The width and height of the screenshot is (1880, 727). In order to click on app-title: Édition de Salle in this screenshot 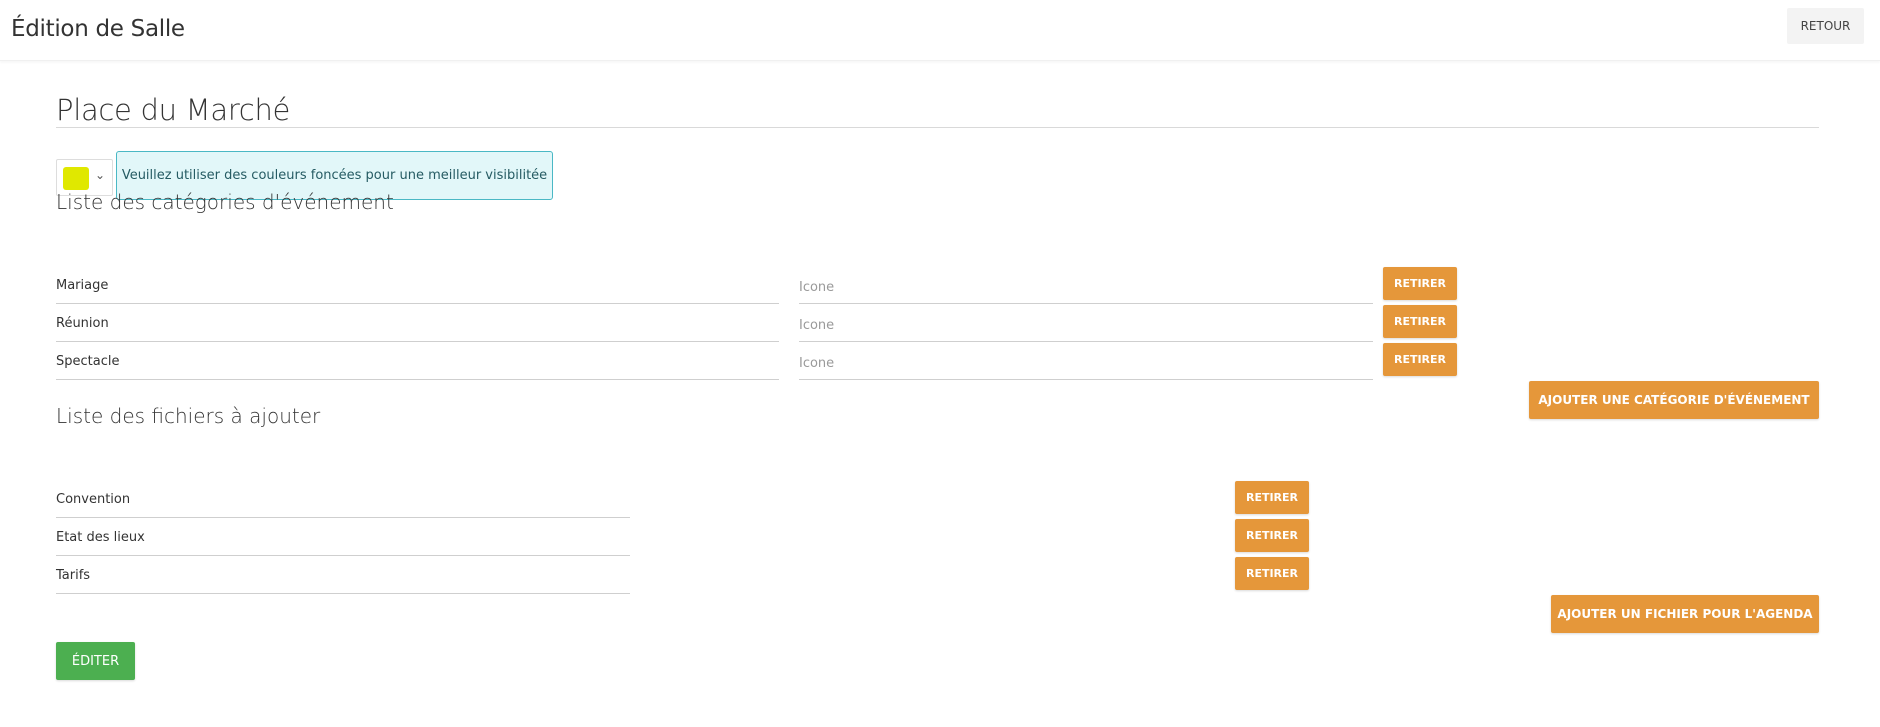, I will do `click(98, 29)`.